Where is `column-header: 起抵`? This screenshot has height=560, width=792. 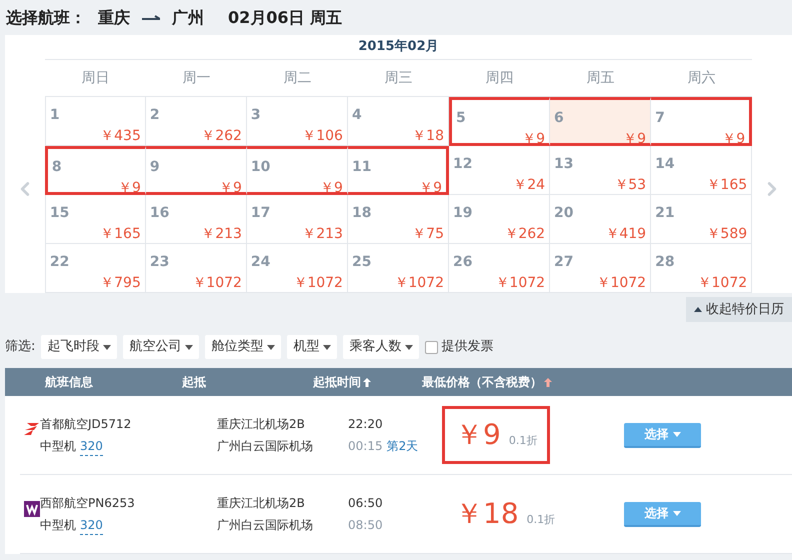
column-header: 起抵 is located at coordinates (194, 382).